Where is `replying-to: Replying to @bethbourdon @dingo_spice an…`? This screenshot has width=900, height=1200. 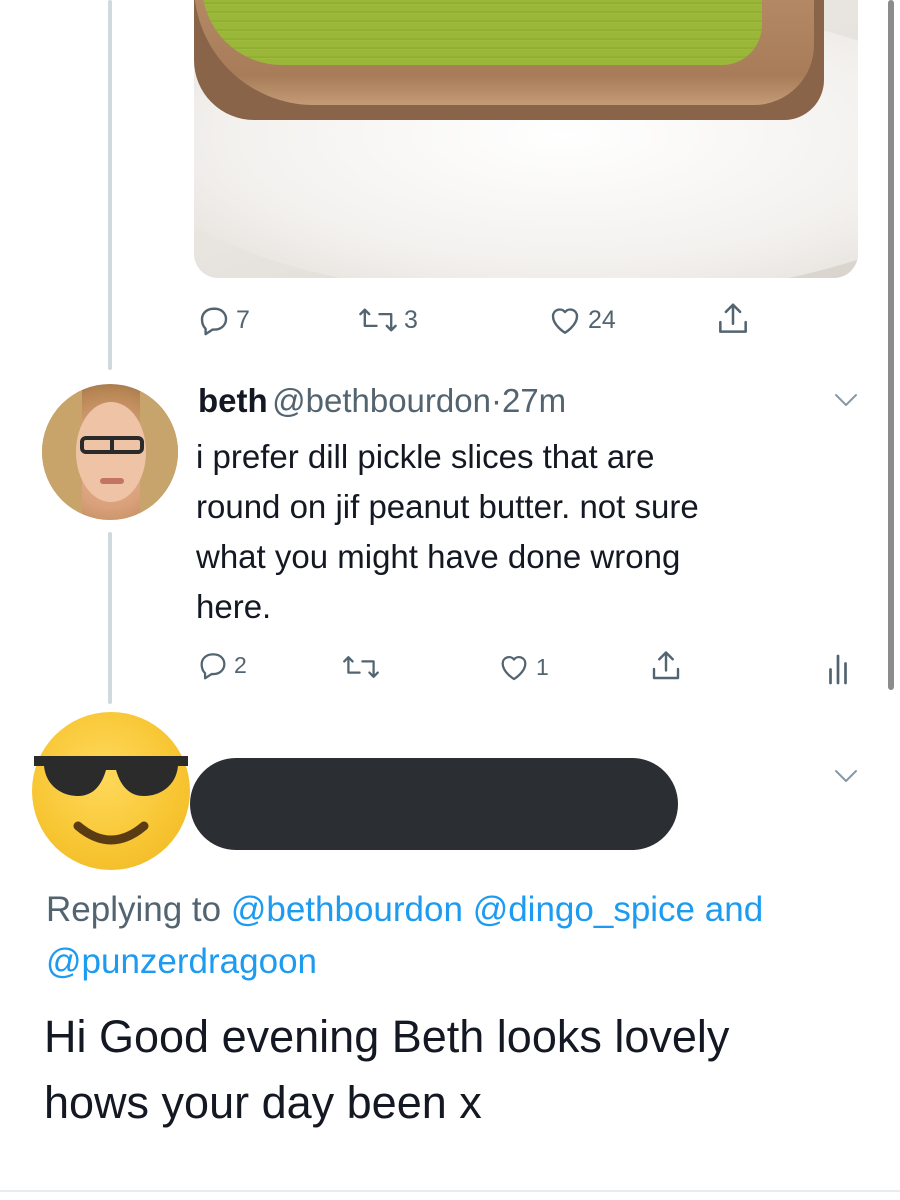 replying-to: Replying to @bethbourdon @dingo_spice an… is located at coordinates (456, 936).